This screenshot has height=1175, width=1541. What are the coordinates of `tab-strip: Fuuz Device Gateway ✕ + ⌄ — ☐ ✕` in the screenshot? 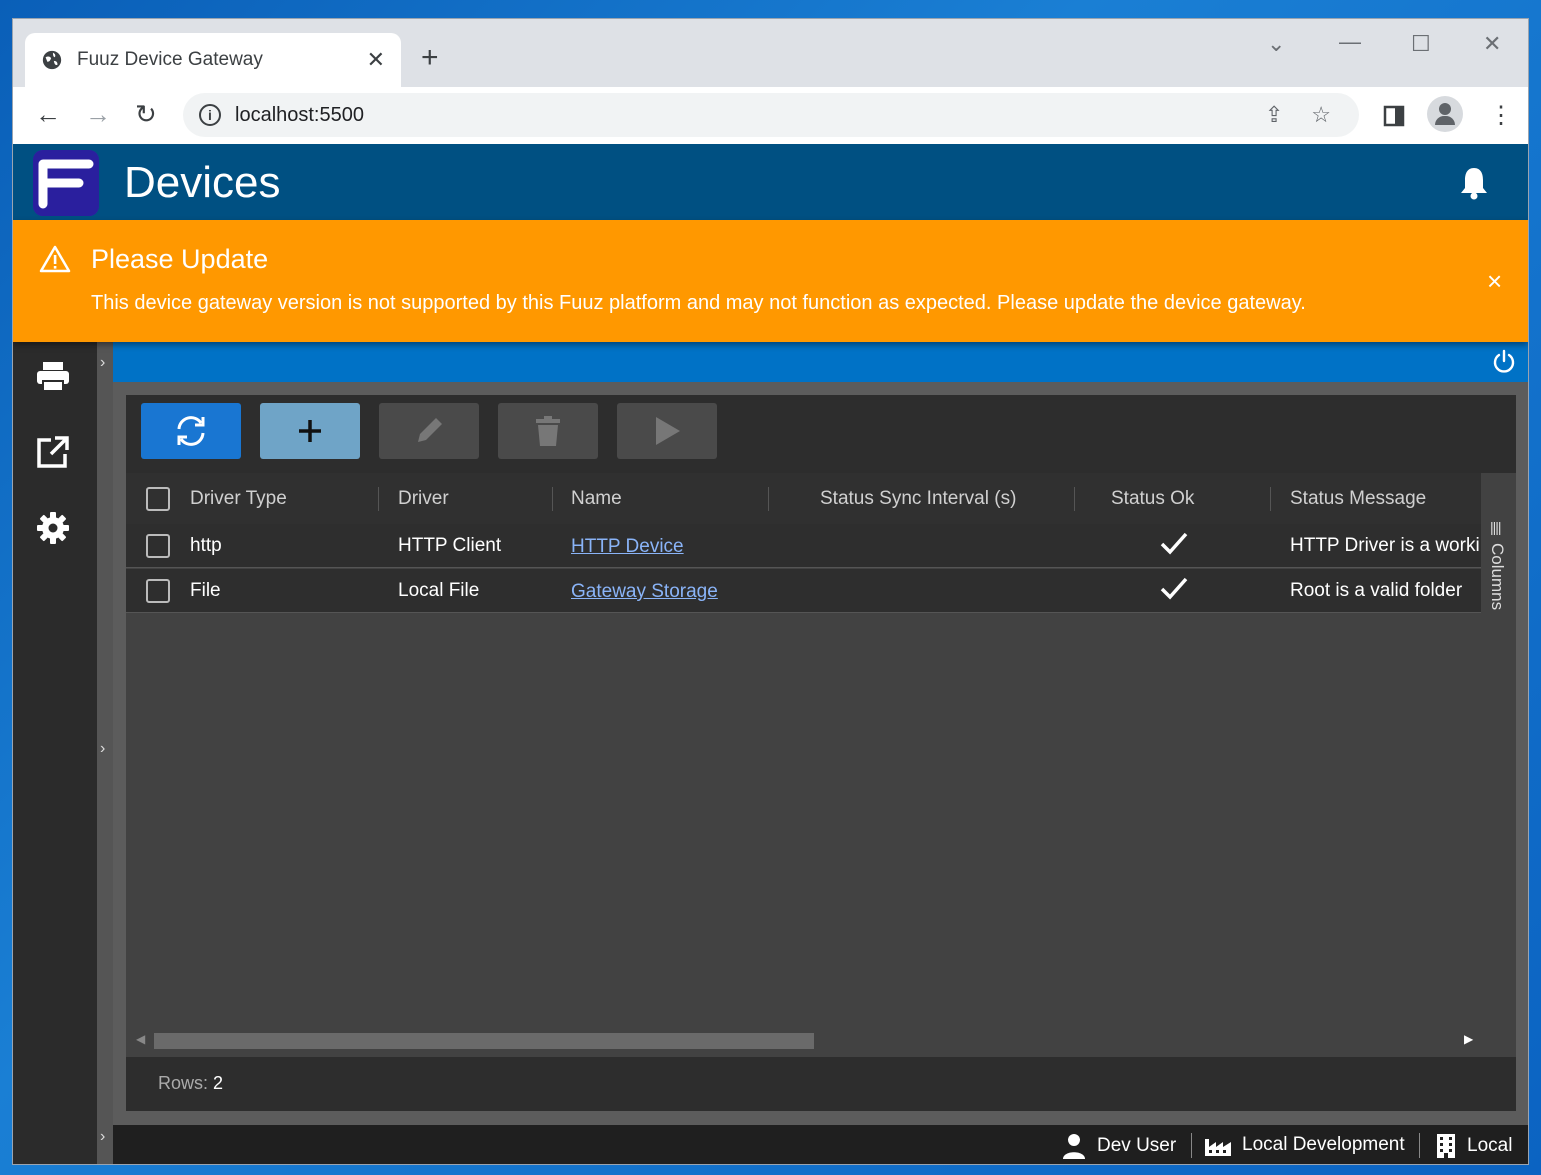 It's located at (770, 53).